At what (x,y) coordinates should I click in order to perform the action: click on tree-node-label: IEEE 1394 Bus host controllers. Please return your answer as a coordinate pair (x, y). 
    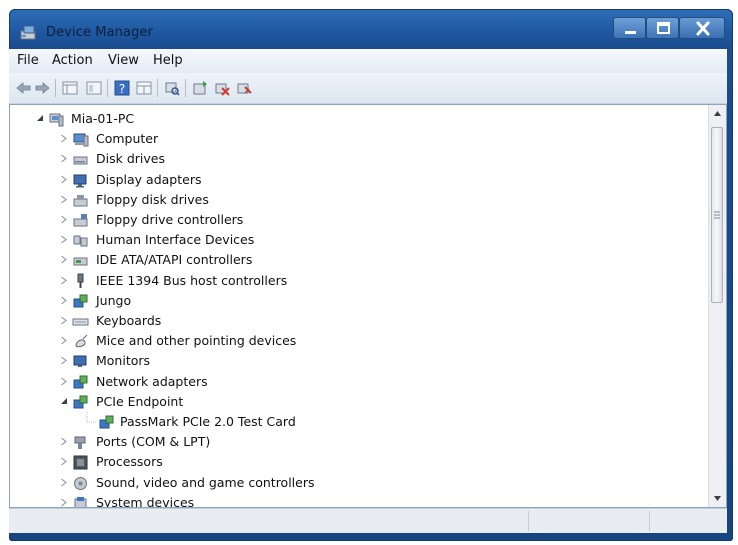
    Looking at the image, I should click on (192, 280).